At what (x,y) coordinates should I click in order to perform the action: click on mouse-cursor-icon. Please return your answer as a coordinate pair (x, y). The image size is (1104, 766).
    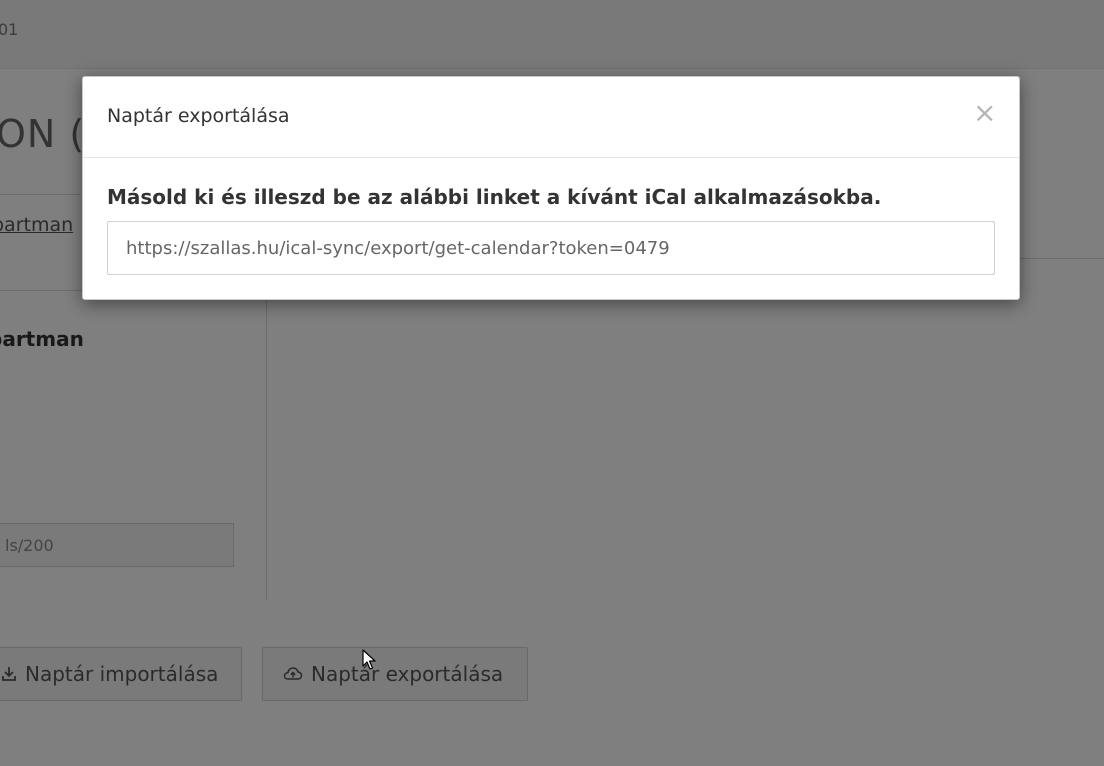
    Looking at the image, I should click on (369, 662).